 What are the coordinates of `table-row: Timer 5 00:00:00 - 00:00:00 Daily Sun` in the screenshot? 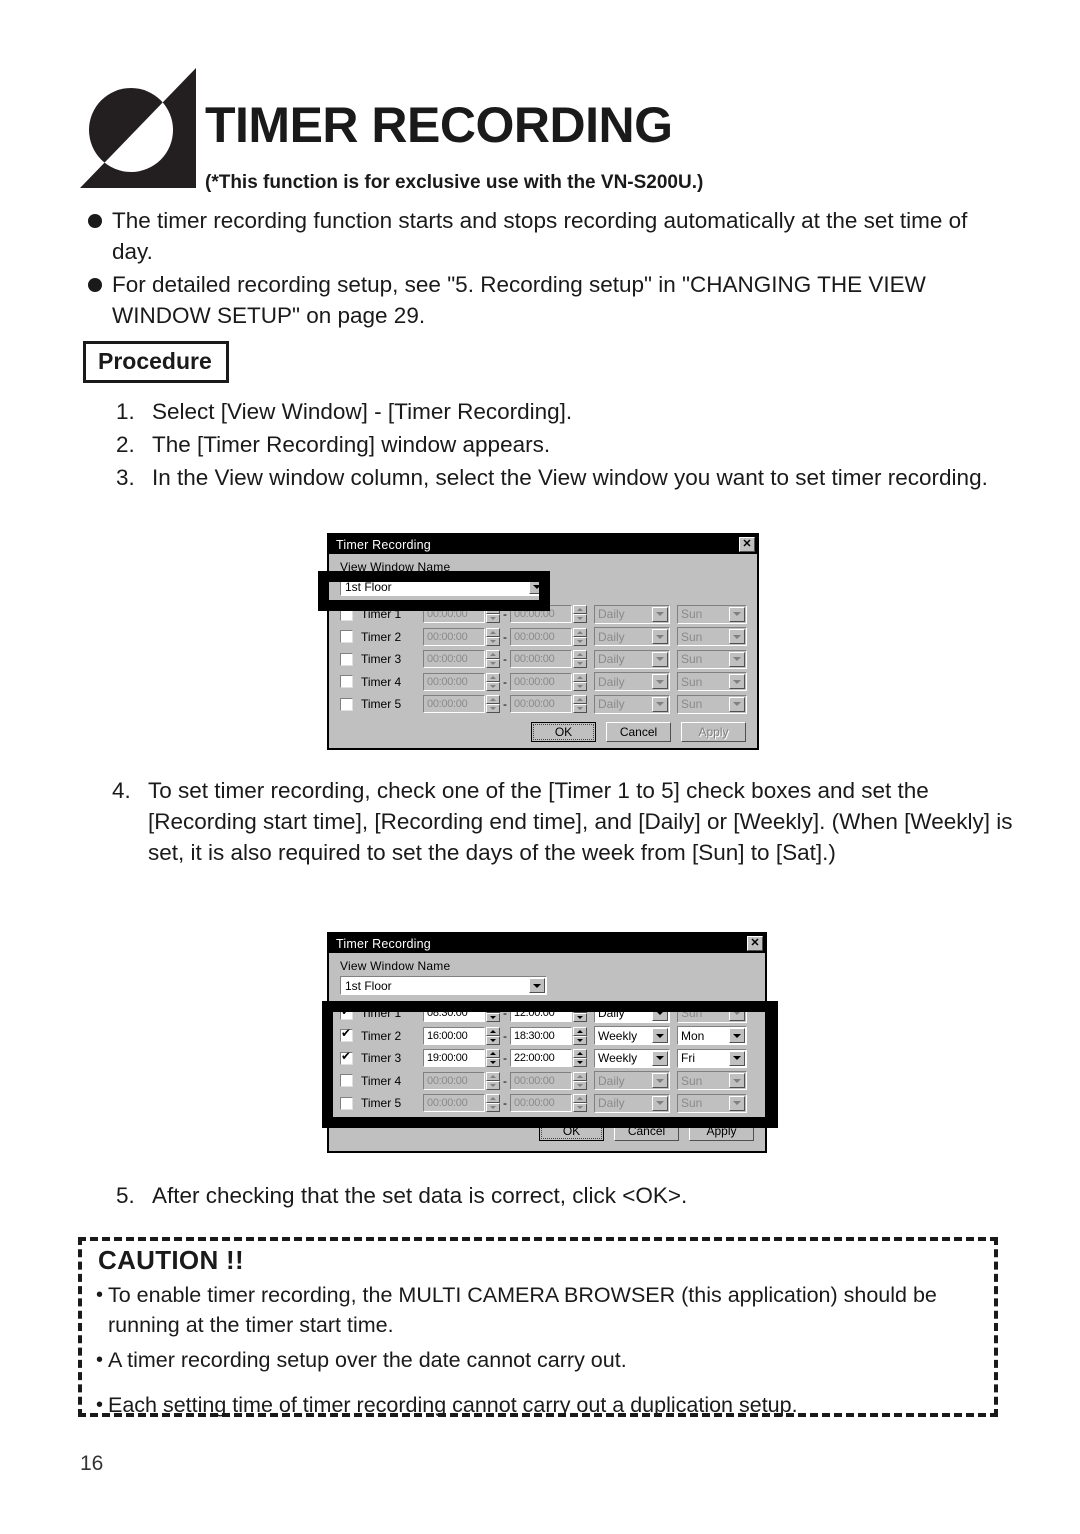 It's located at (544, 704).